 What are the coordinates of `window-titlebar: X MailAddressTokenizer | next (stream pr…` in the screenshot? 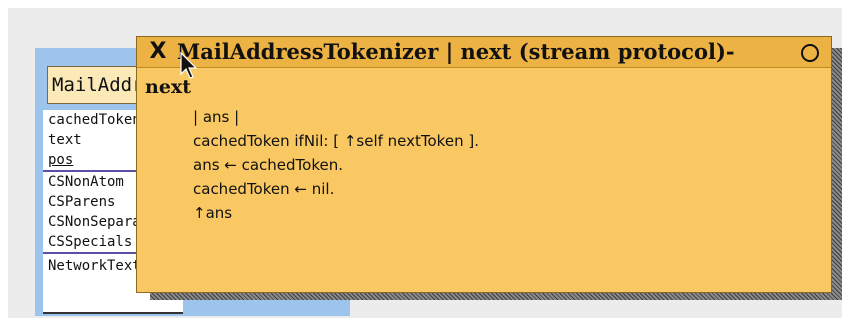 It's located at (484, 52).